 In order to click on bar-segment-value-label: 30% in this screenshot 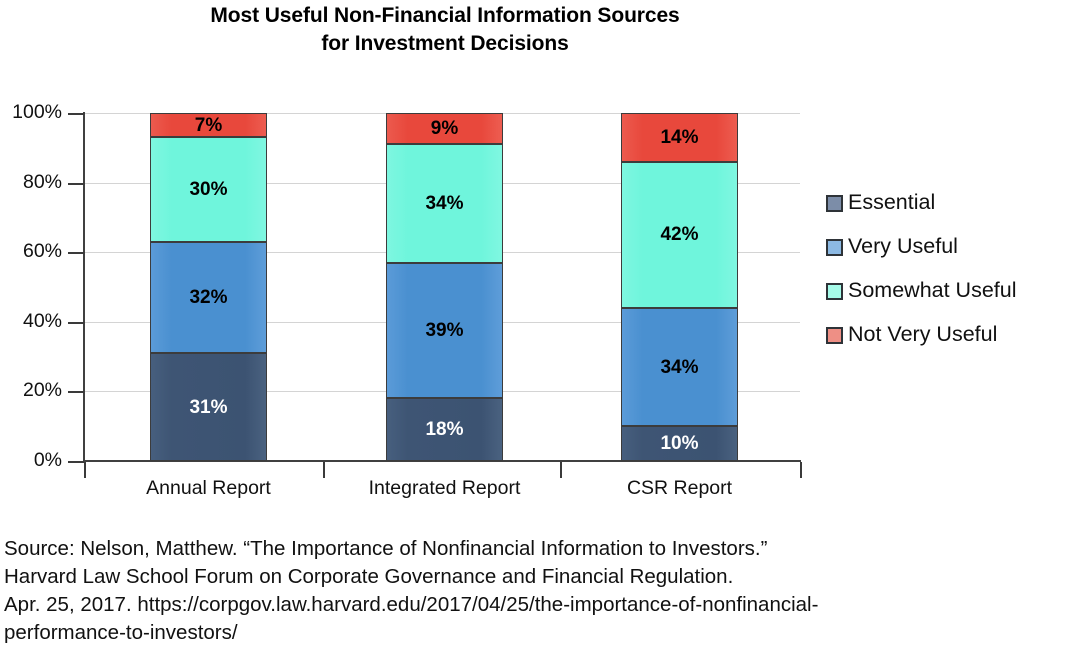, I will do `click(208, 190)`.